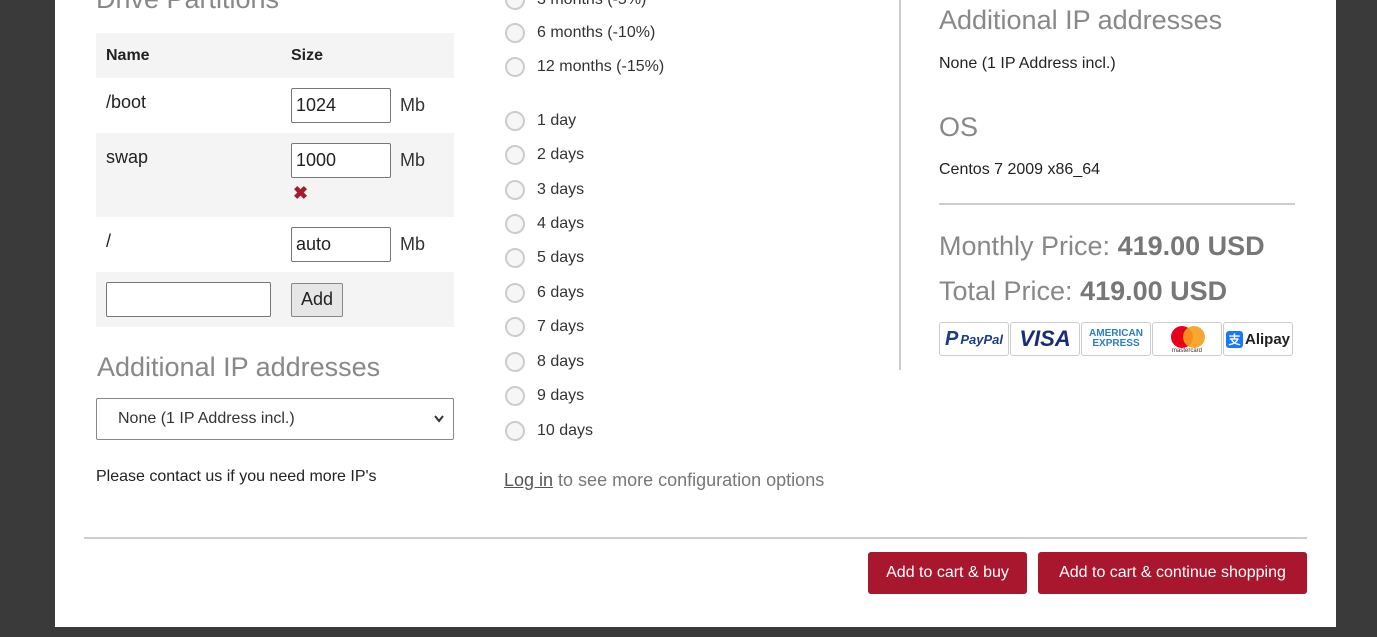 Image resolution: width=1377 pixels, height=637 pixels. I want to click on add-to-cart-buy-button: Add to cart & buy, so click(947, 573).